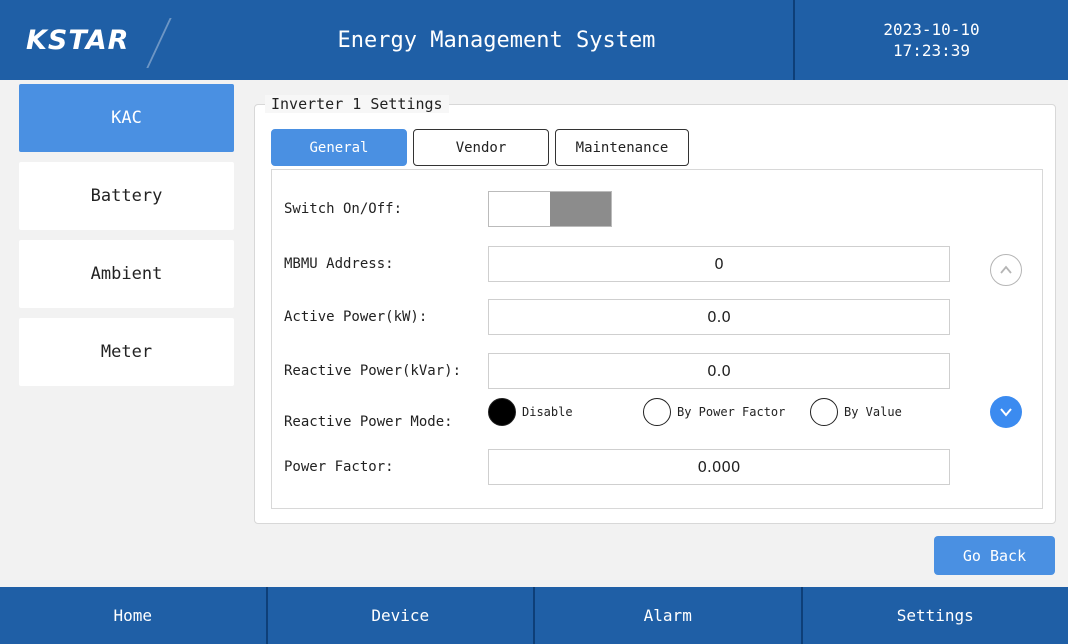  I want to click on tab-vendor: Vendor, so click(481, 147).